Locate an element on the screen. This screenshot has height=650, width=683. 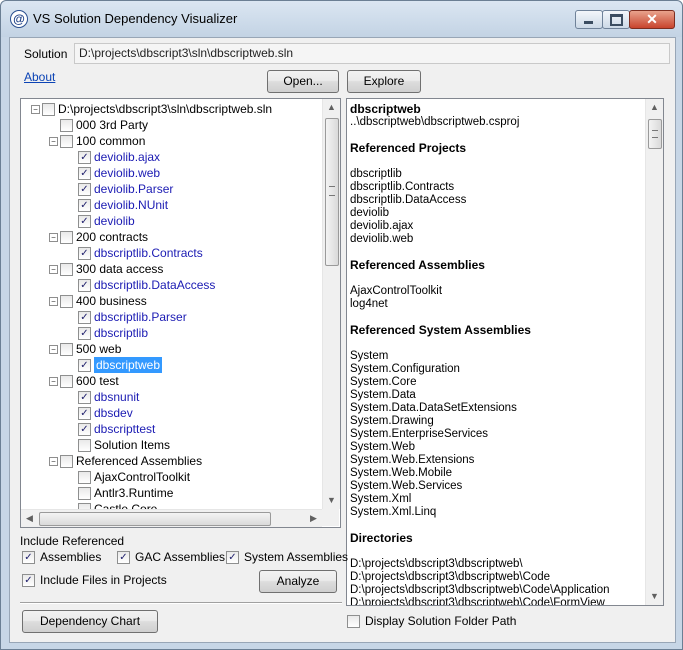
tree-node: ✓ deviolib.web is located at coordinates (171, 173).